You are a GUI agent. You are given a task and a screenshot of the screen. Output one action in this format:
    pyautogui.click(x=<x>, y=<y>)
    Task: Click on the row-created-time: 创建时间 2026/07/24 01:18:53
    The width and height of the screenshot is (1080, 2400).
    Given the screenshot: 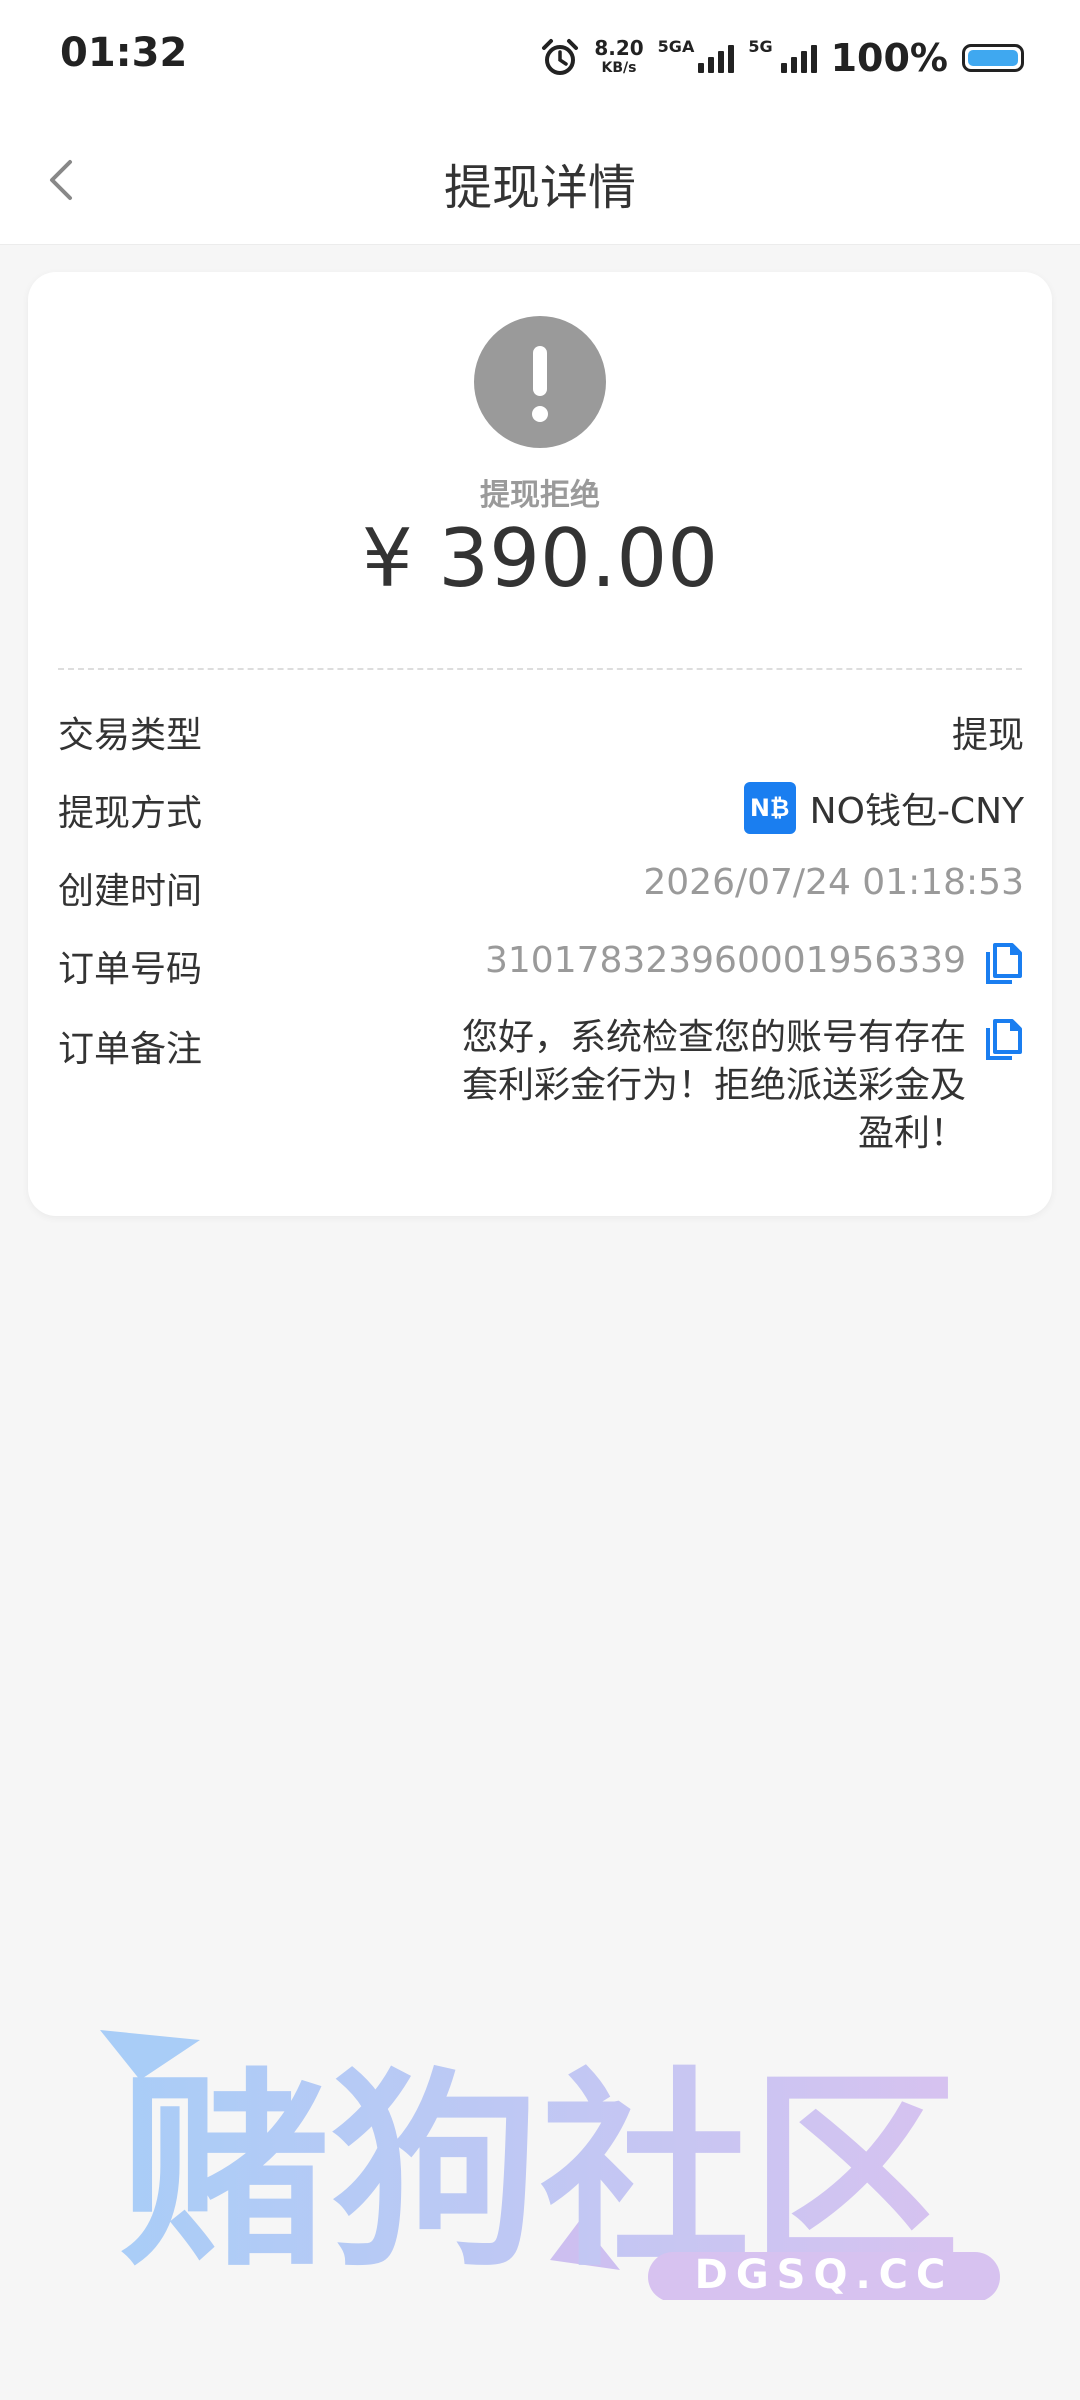 What is the action you would take?
    pyautogui.click(x=541, y=886)
    